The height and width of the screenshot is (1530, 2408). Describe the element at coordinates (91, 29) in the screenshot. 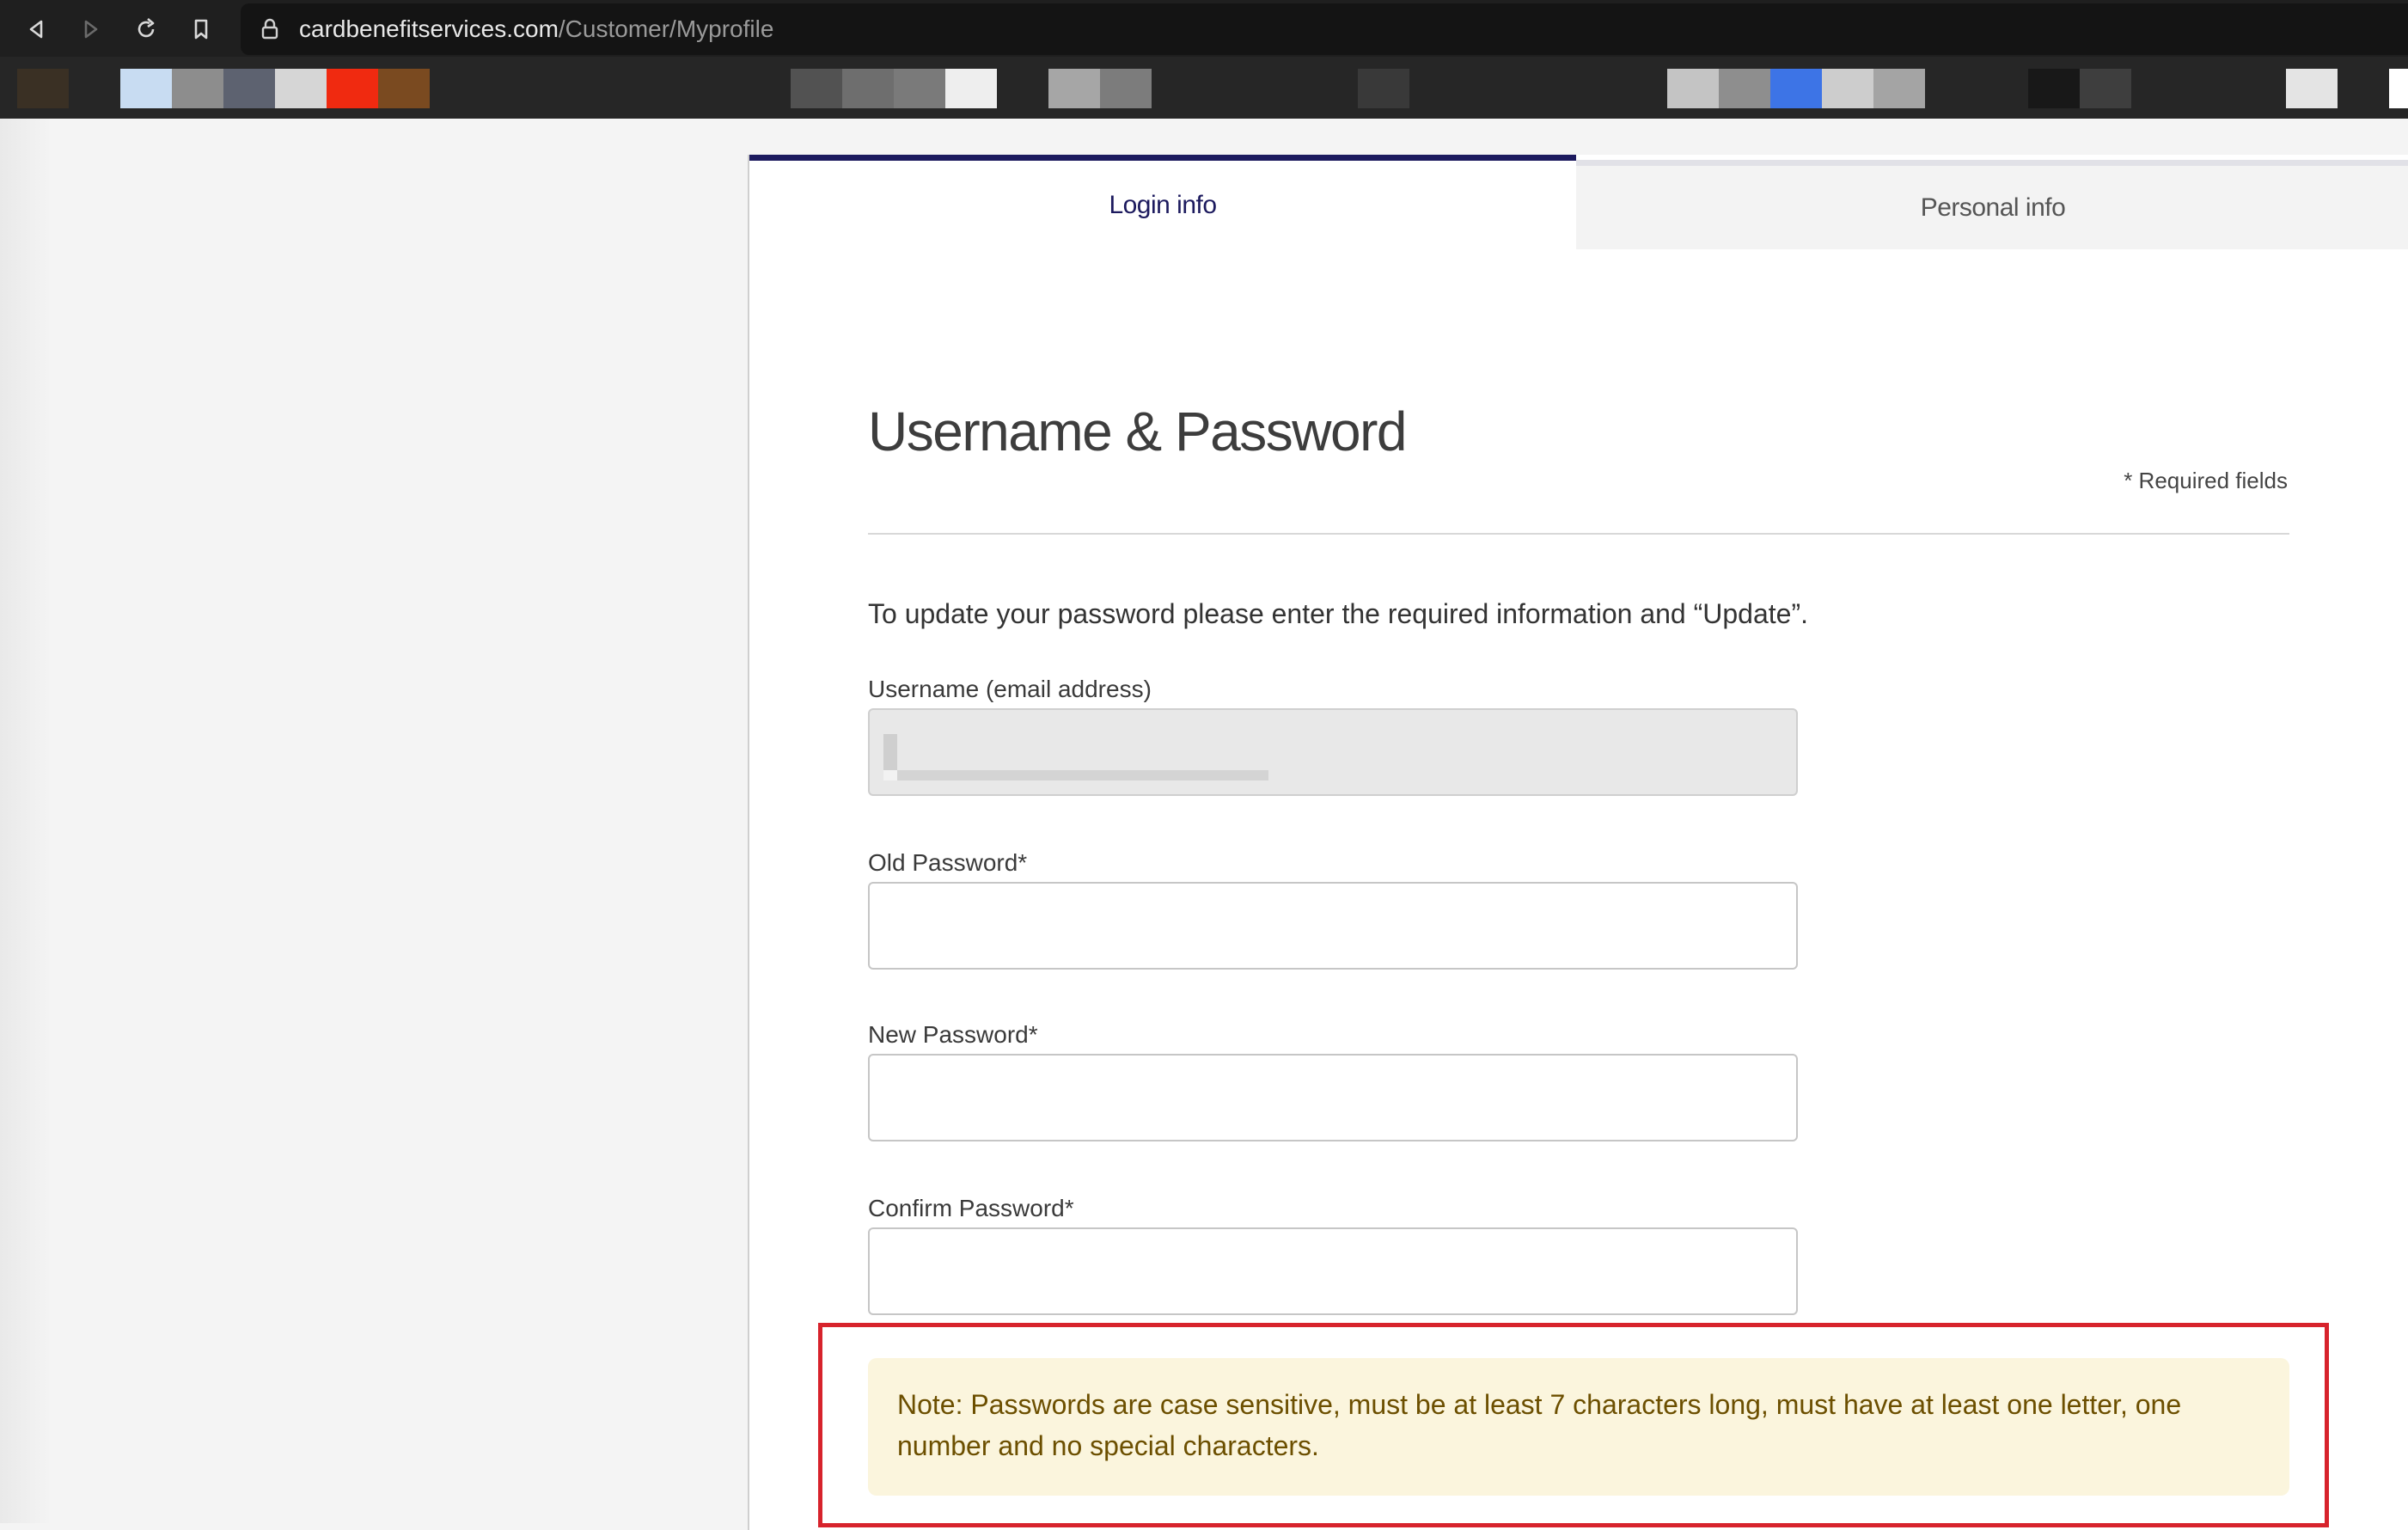

I see `forward-icon` at that location.